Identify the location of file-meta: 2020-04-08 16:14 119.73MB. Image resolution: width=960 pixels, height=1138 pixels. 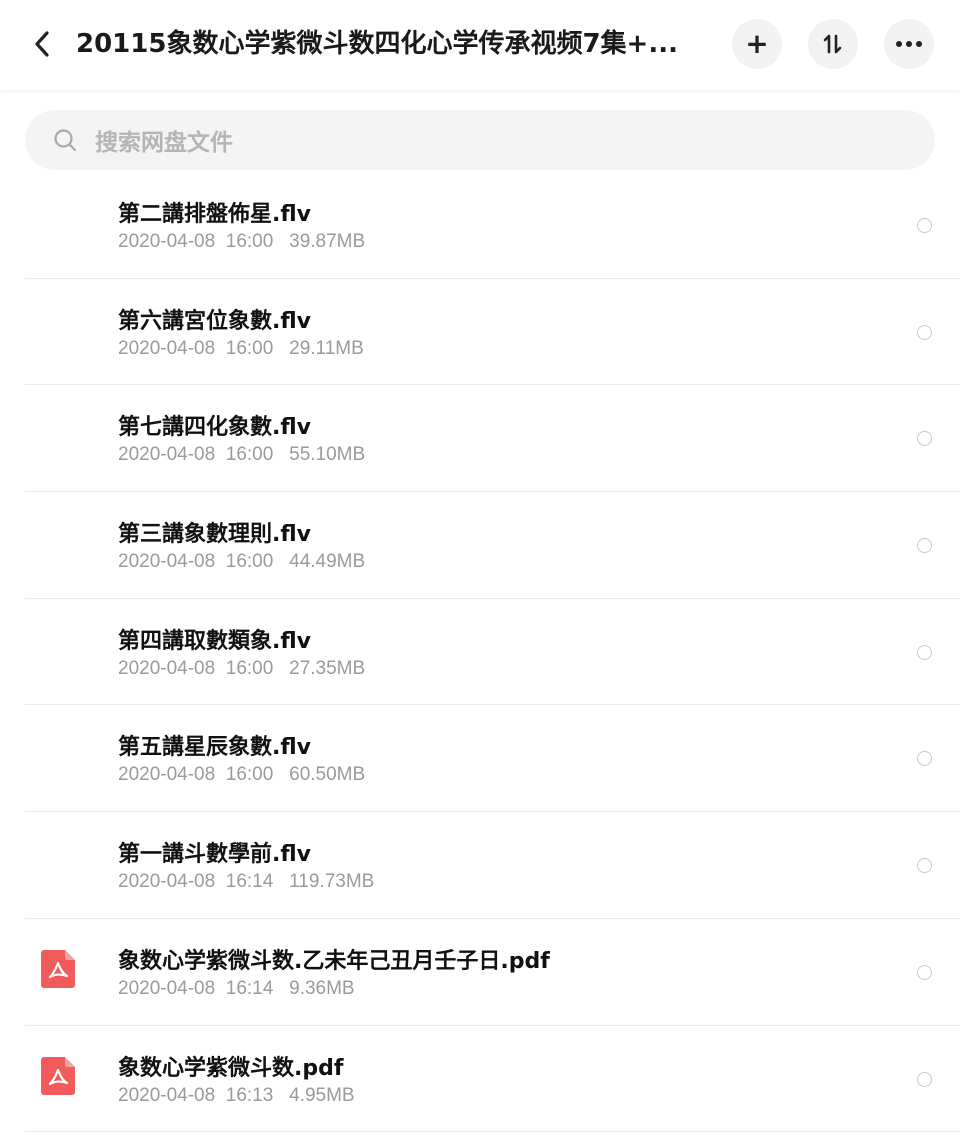
(246, 882).